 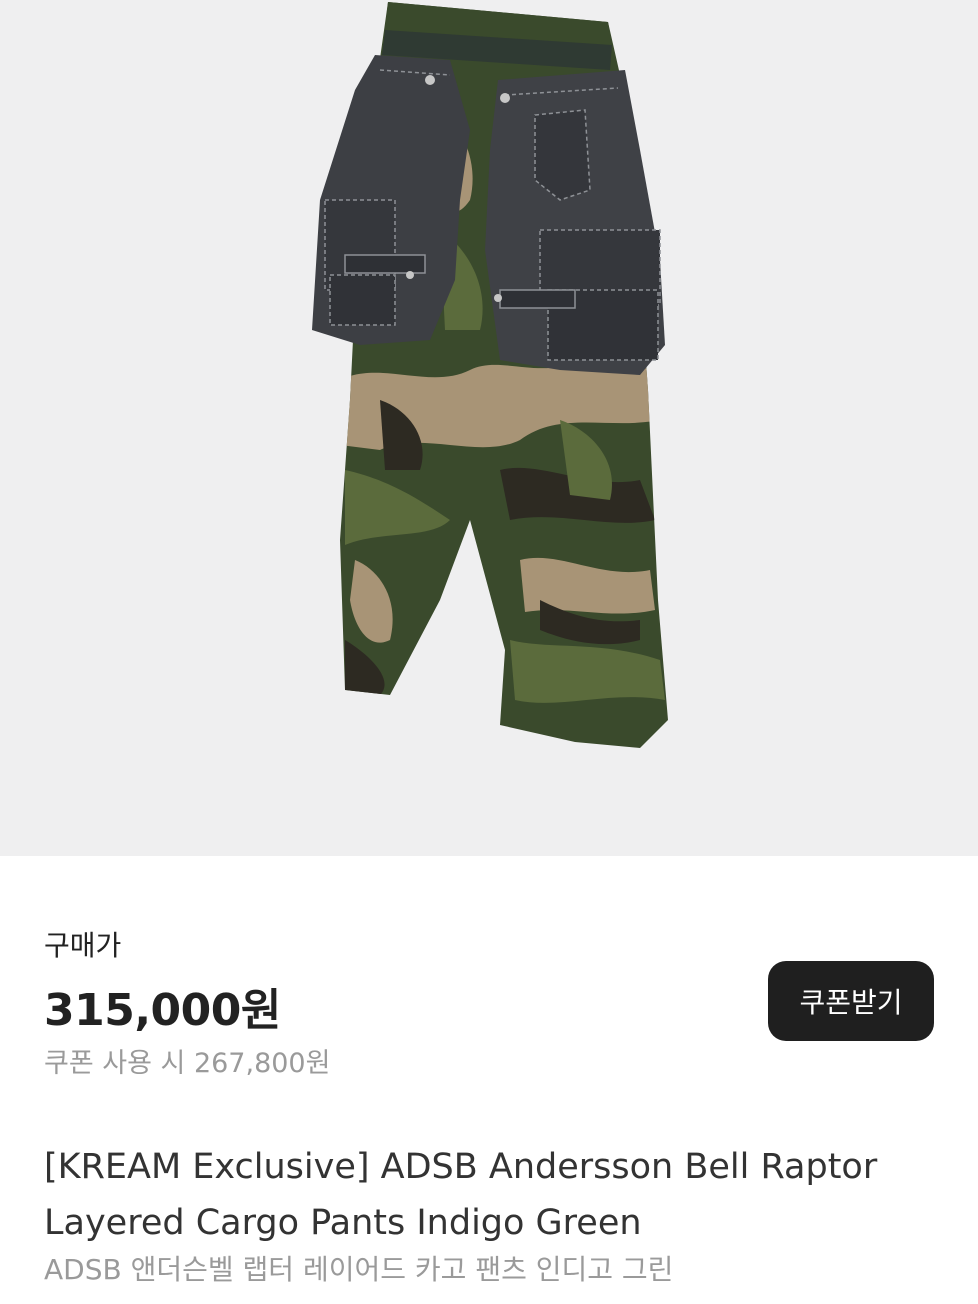 What do you see at coordinates (162, 1010) in the screenshot?
I see `price-value: 315,000원` at bounding box center [162, 1010].